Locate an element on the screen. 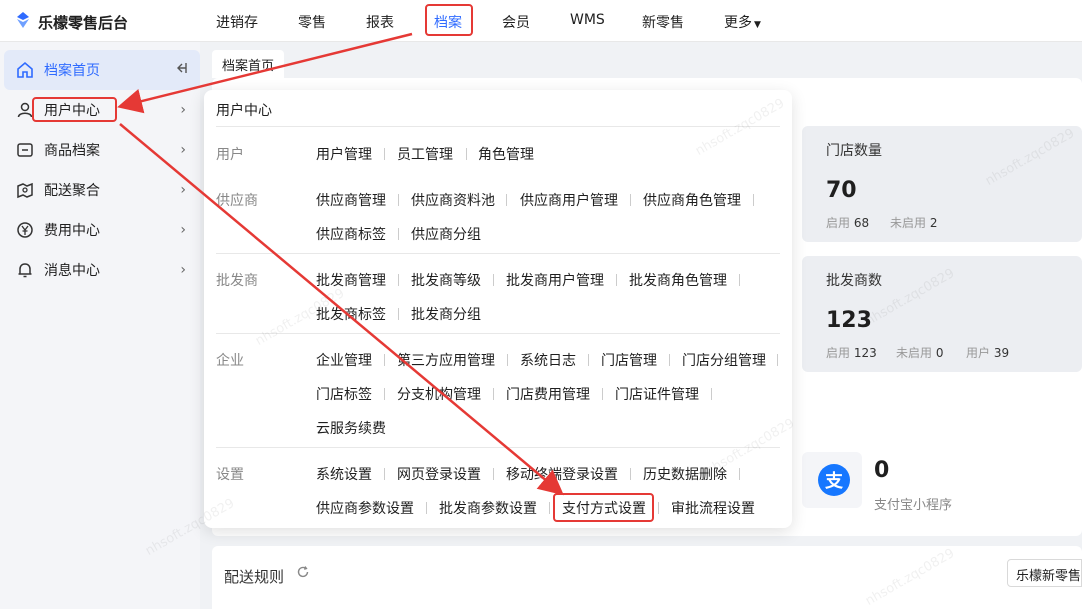  home-icon is located at coordinates (25, 70).